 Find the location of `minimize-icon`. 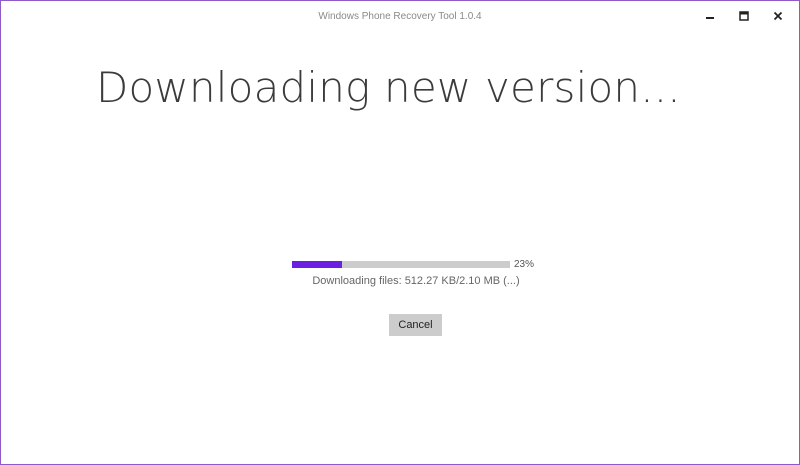

minimize-icon is located at coordinates (710, 18).